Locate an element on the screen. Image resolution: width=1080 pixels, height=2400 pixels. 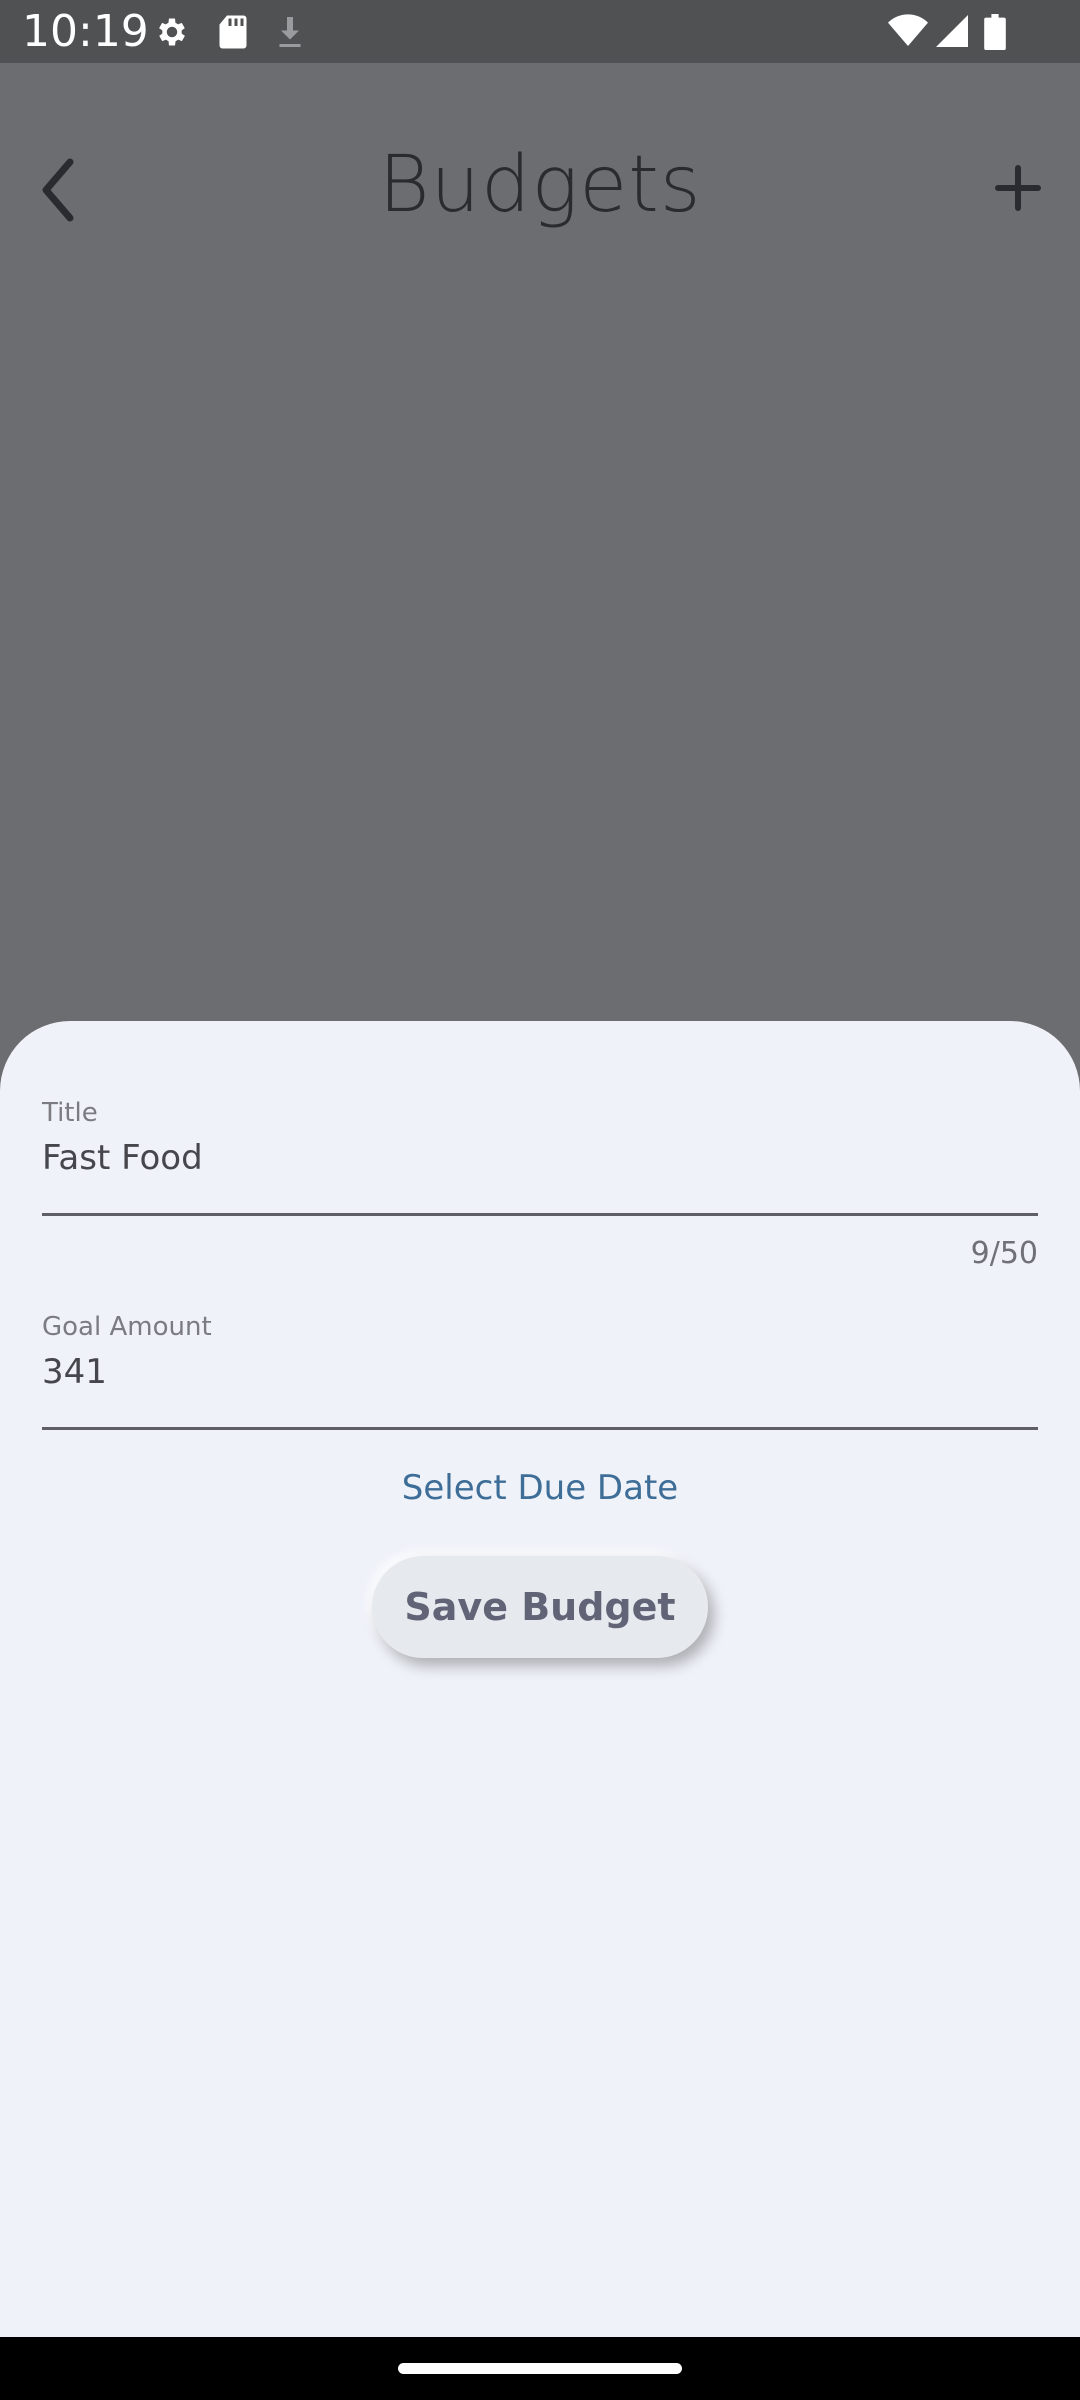
title-field-label: Title is located at coordinates (70, 1113).